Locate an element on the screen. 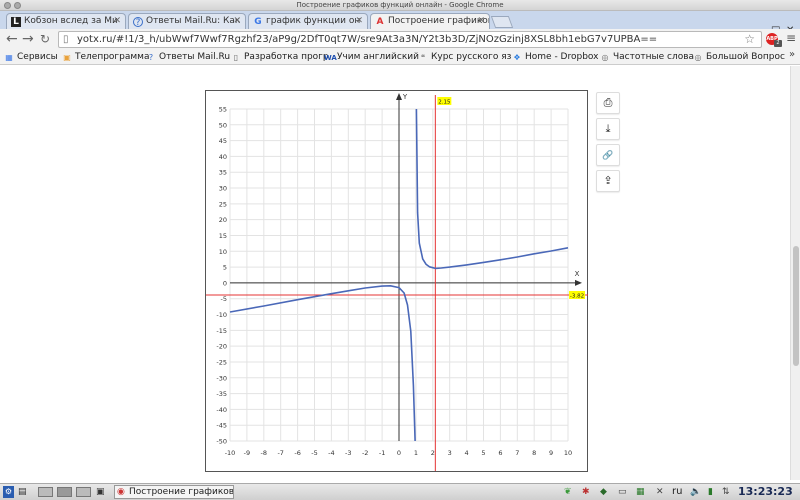  bookmark-tv: ▣ Телепрограмма is located at coordinates (105, 57).